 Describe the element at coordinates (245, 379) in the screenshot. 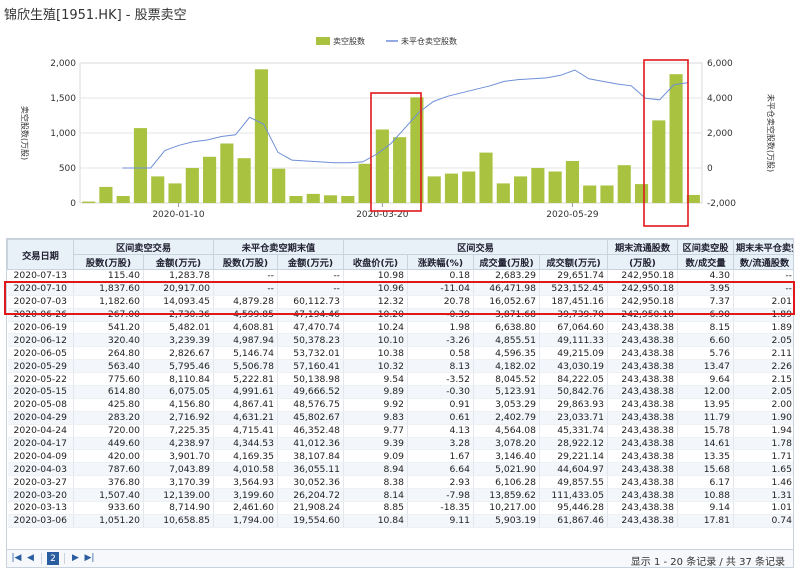

I see `table-cell: 5,222.81` at that location.